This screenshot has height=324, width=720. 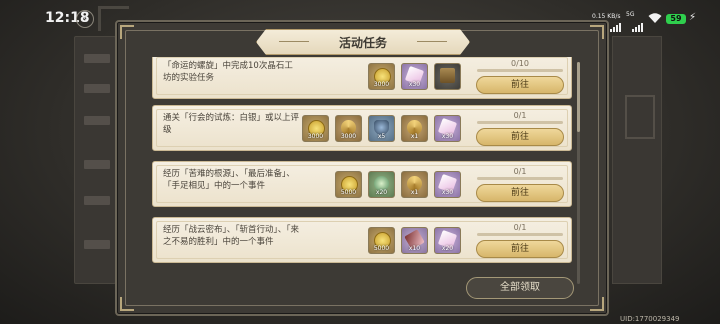 What do you see at coordinates (693, 17) in the screenshot?
I see `charging-icon: ⚡` at bounding box center [693, 17].